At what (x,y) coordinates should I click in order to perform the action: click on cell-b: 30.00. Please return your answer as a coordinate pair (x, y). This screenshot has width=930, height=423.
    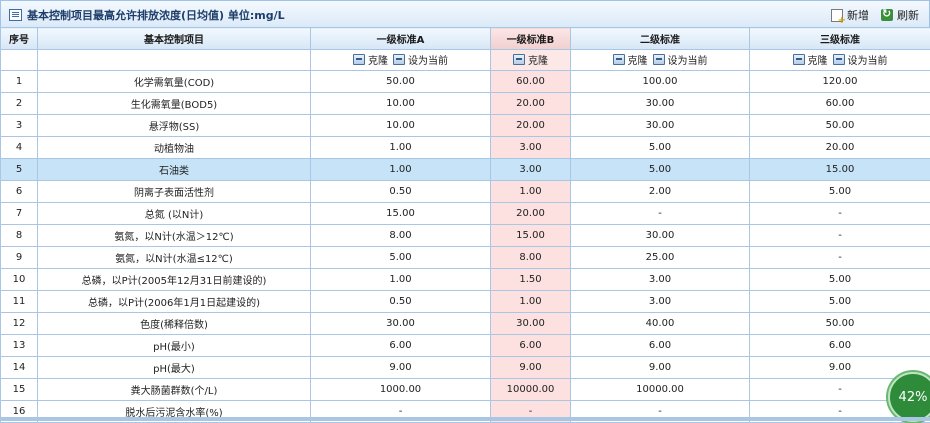
    Looking at the image, I should click on (531, 324).